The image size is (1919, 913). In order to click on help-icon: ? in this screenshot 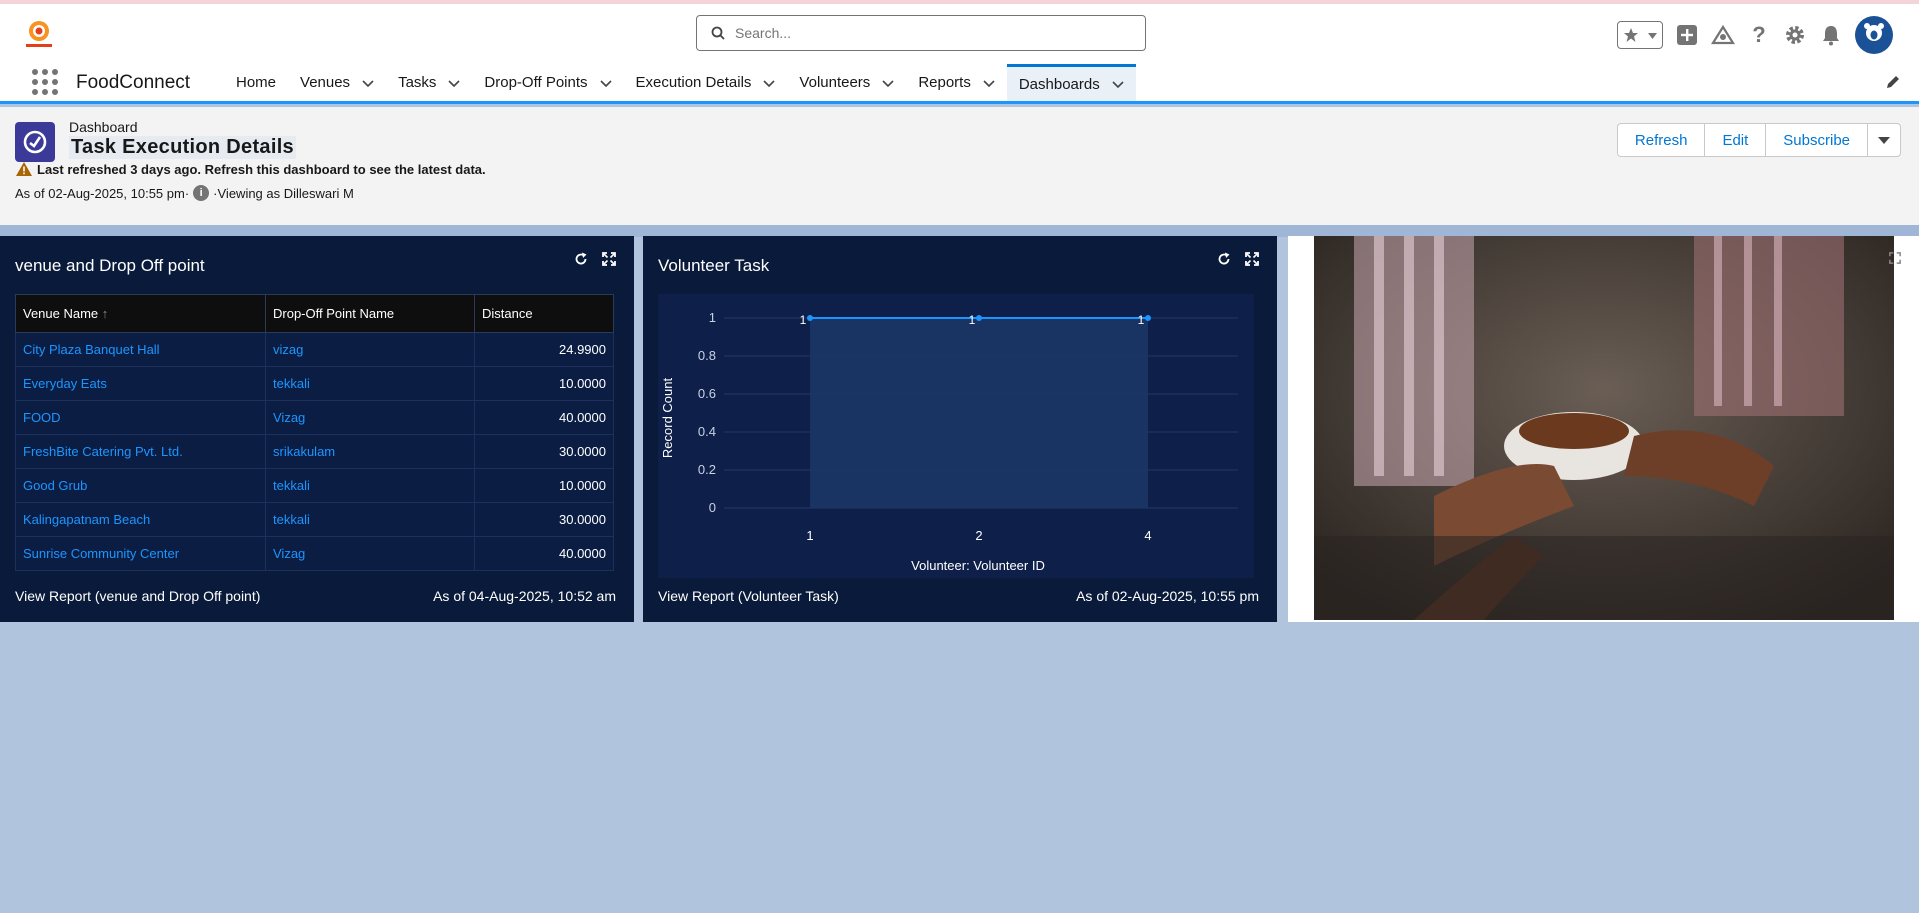, I will do `click(1759, 34)`.